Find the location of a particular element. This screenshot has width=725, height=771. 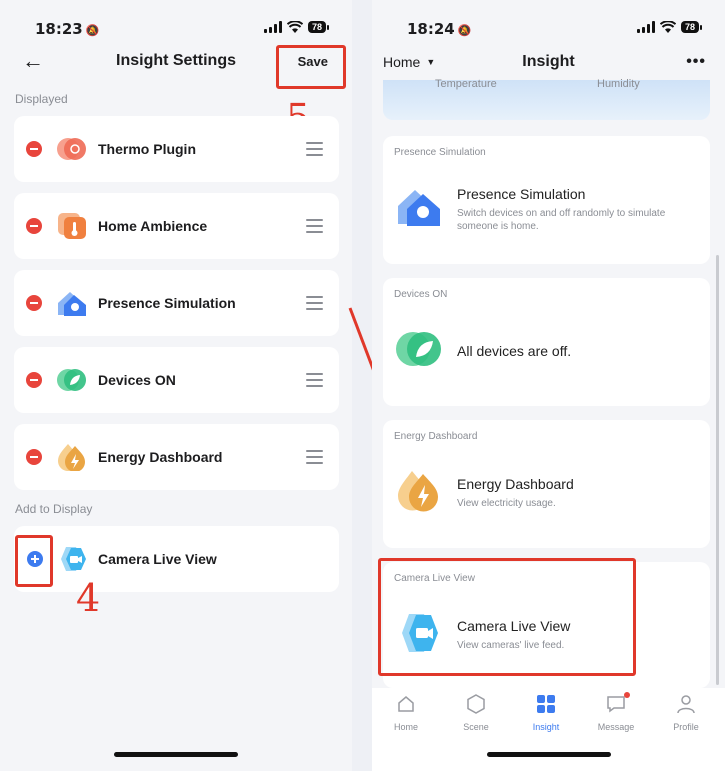

displayed-item-presence-simulation: Presence Simulation is located at coordinates (176, 303).